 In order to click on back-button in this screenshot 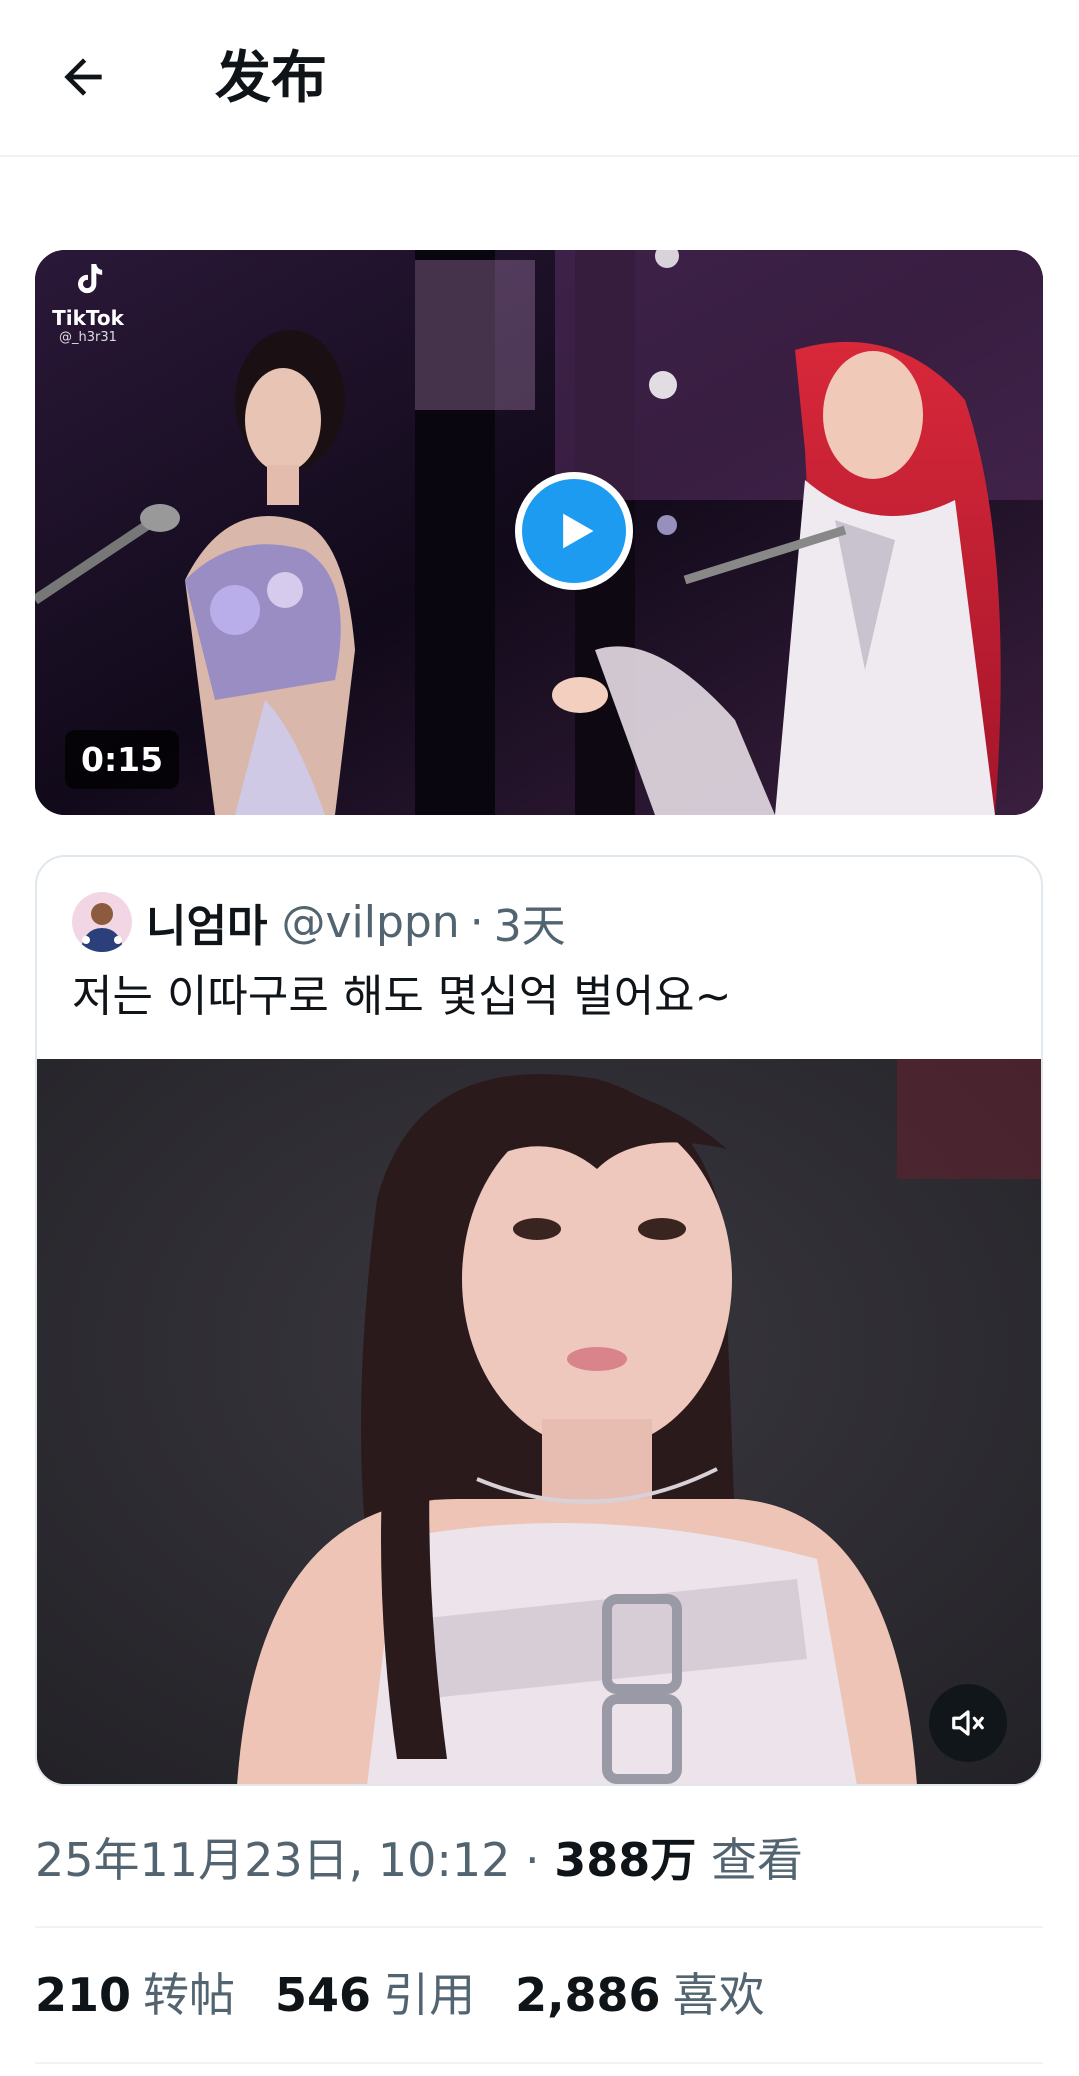, I will do `click(83, 77)`.